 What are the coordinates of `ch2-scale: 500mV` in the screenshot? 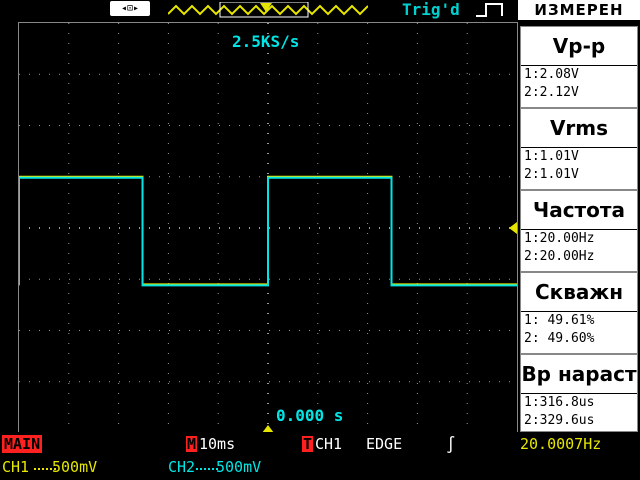 It's located at (238, 467).